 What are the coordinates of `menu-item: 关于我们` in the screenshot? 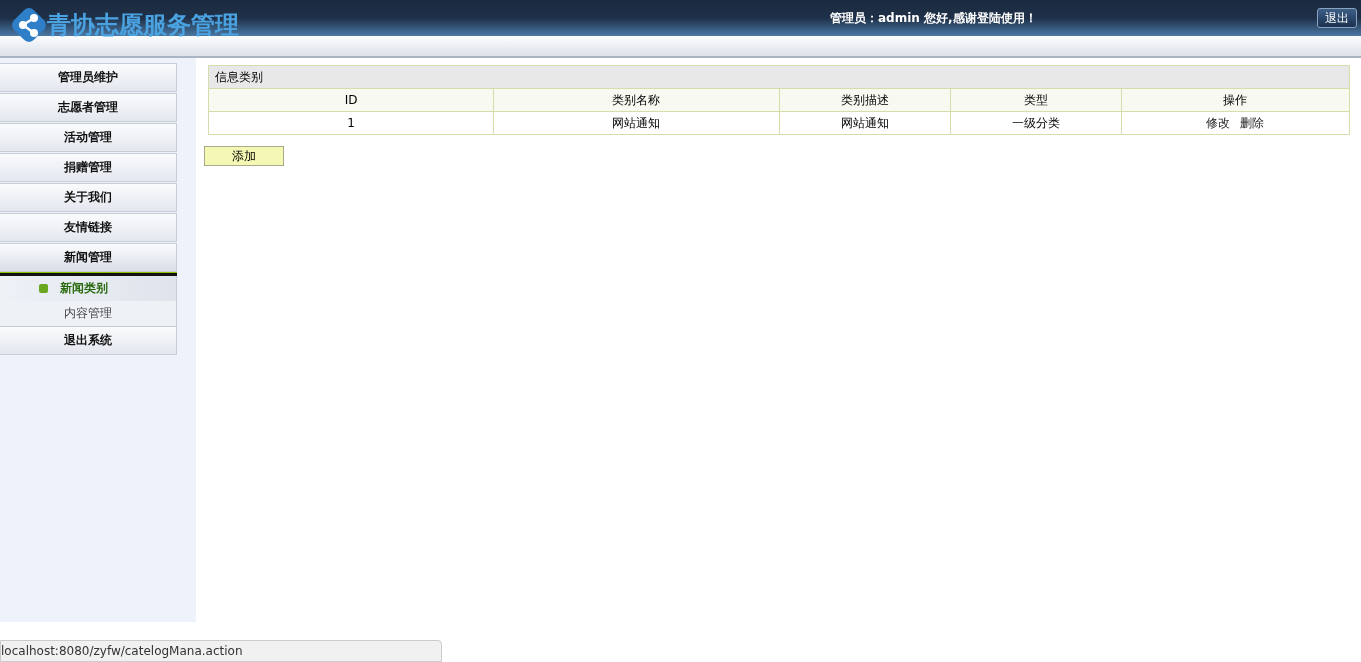 It's located at (88, 197).